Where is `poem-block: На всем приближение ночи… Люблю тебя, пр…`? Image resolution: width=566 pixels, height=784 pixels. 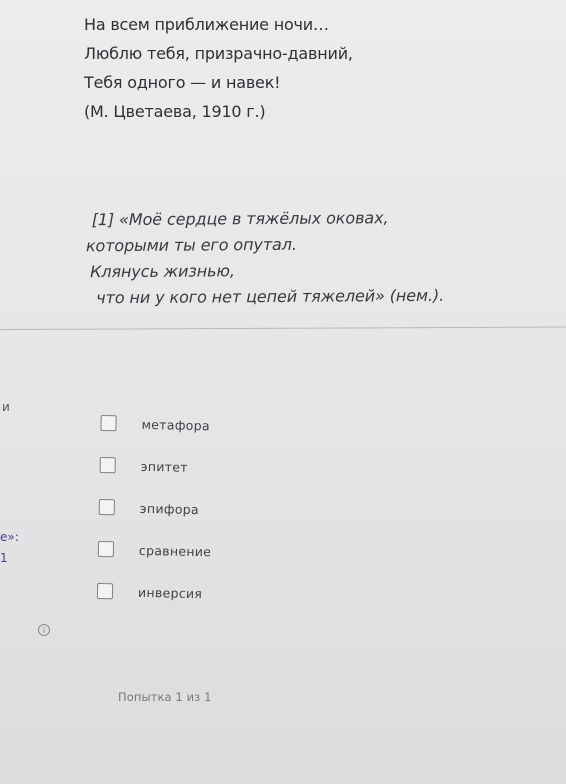 poem-block: На всем приближение ночи… Люблю тебя, пр… is located at coordinates (218, 68).